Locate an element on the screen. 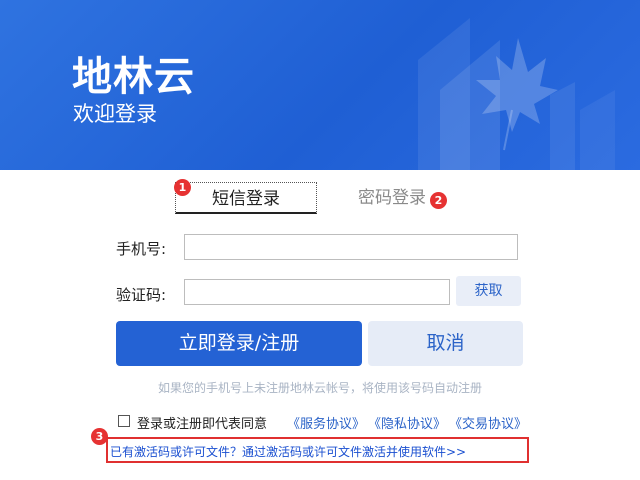 This screenshot has width=640, height=480. activation-link: 已有激活码或许可文件？通过激活码或许可文件激活并使用软件>> is located at coordinates (288, 451).